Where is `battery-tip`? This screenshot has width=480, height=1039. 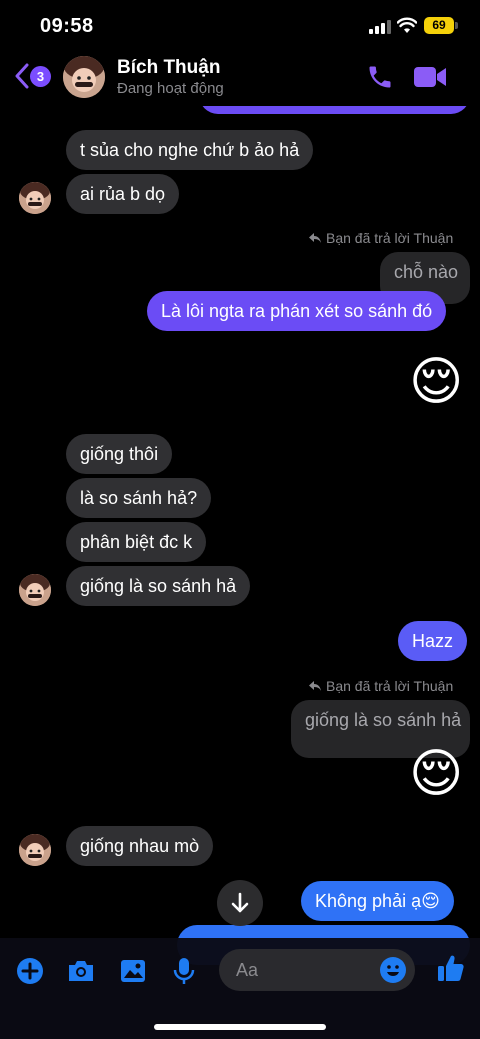
battery-tip is located at coordinates (456, 25).